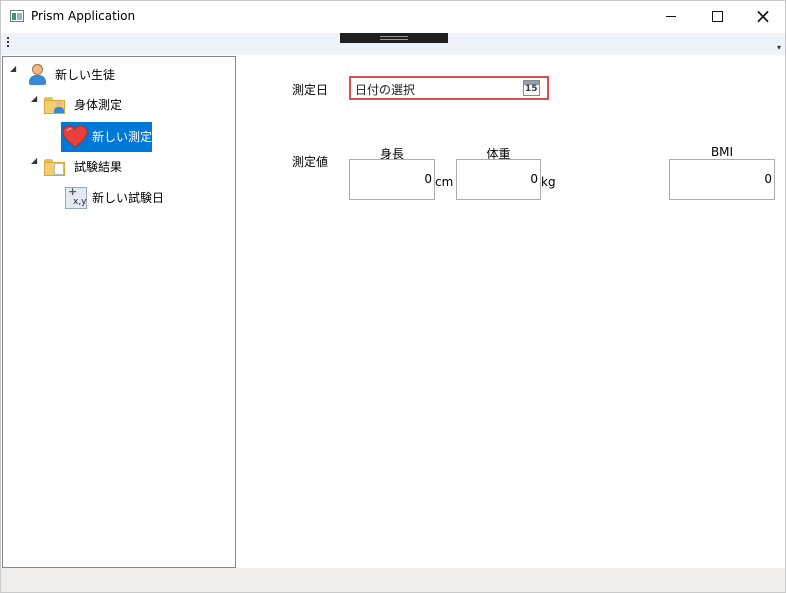  I want to click on calendar-icon: 15, so click(531, 88).